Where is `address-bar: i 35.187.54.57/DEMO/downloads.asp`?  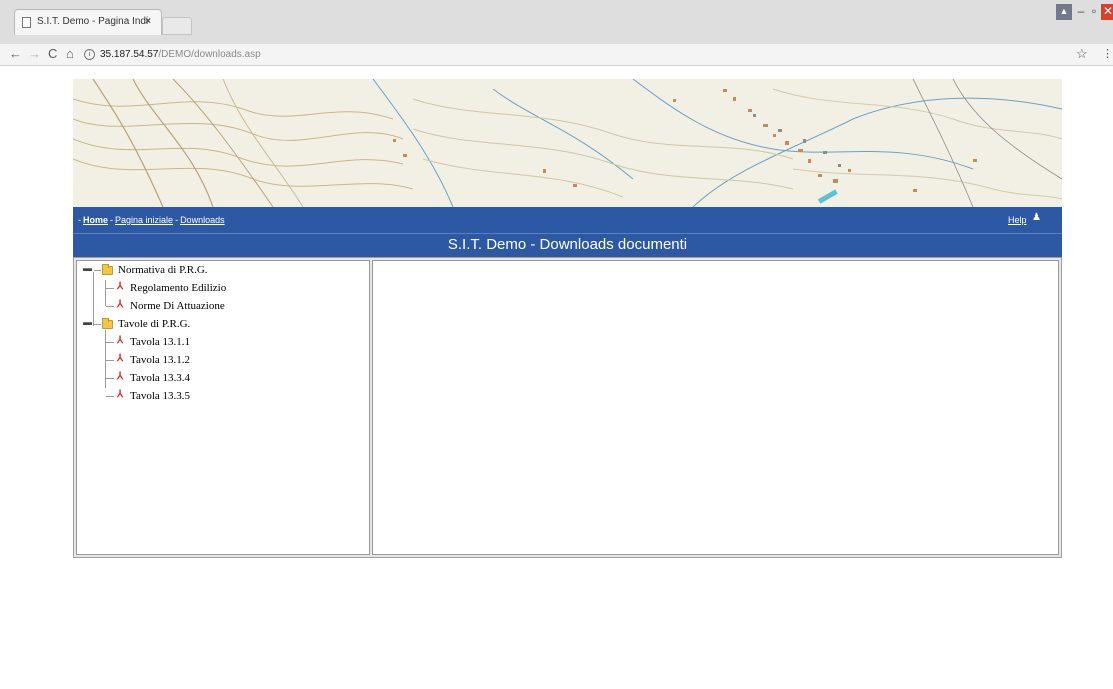
address-bar: i 35.187.54.57/DEMO/downloads.asp is located at coordinates (589, 54).